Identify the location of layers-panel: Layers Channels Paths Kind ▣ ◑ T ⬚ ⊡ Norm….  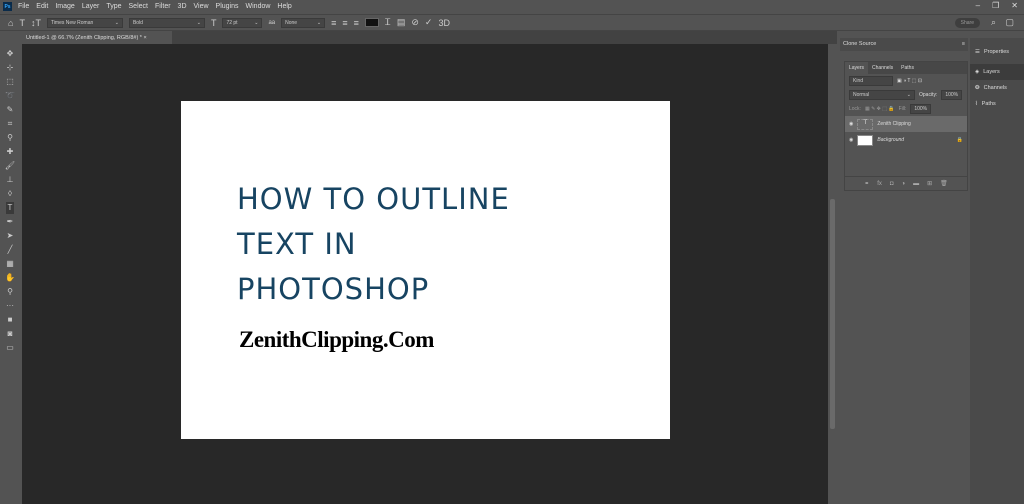
(906, 126).